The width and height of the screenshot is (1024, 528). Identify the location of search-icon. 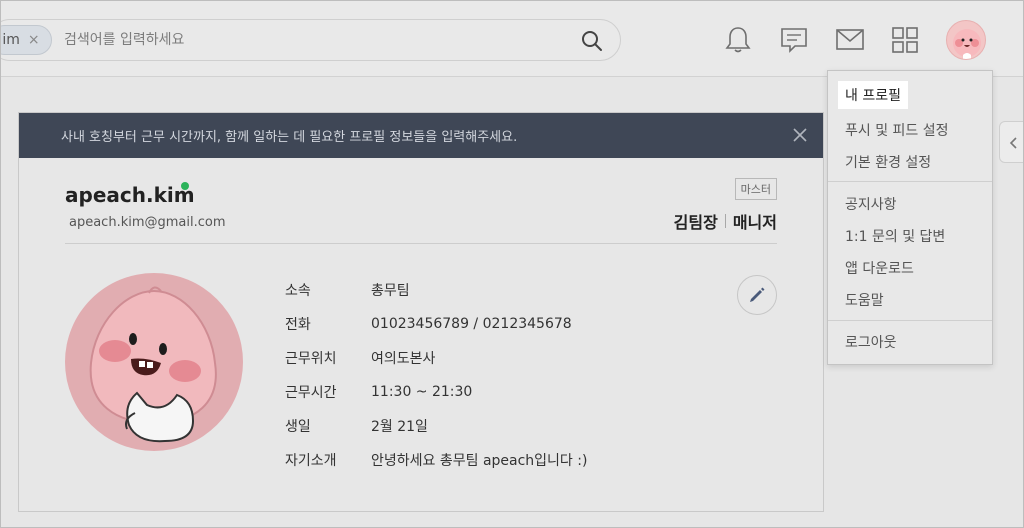
(592, 41).